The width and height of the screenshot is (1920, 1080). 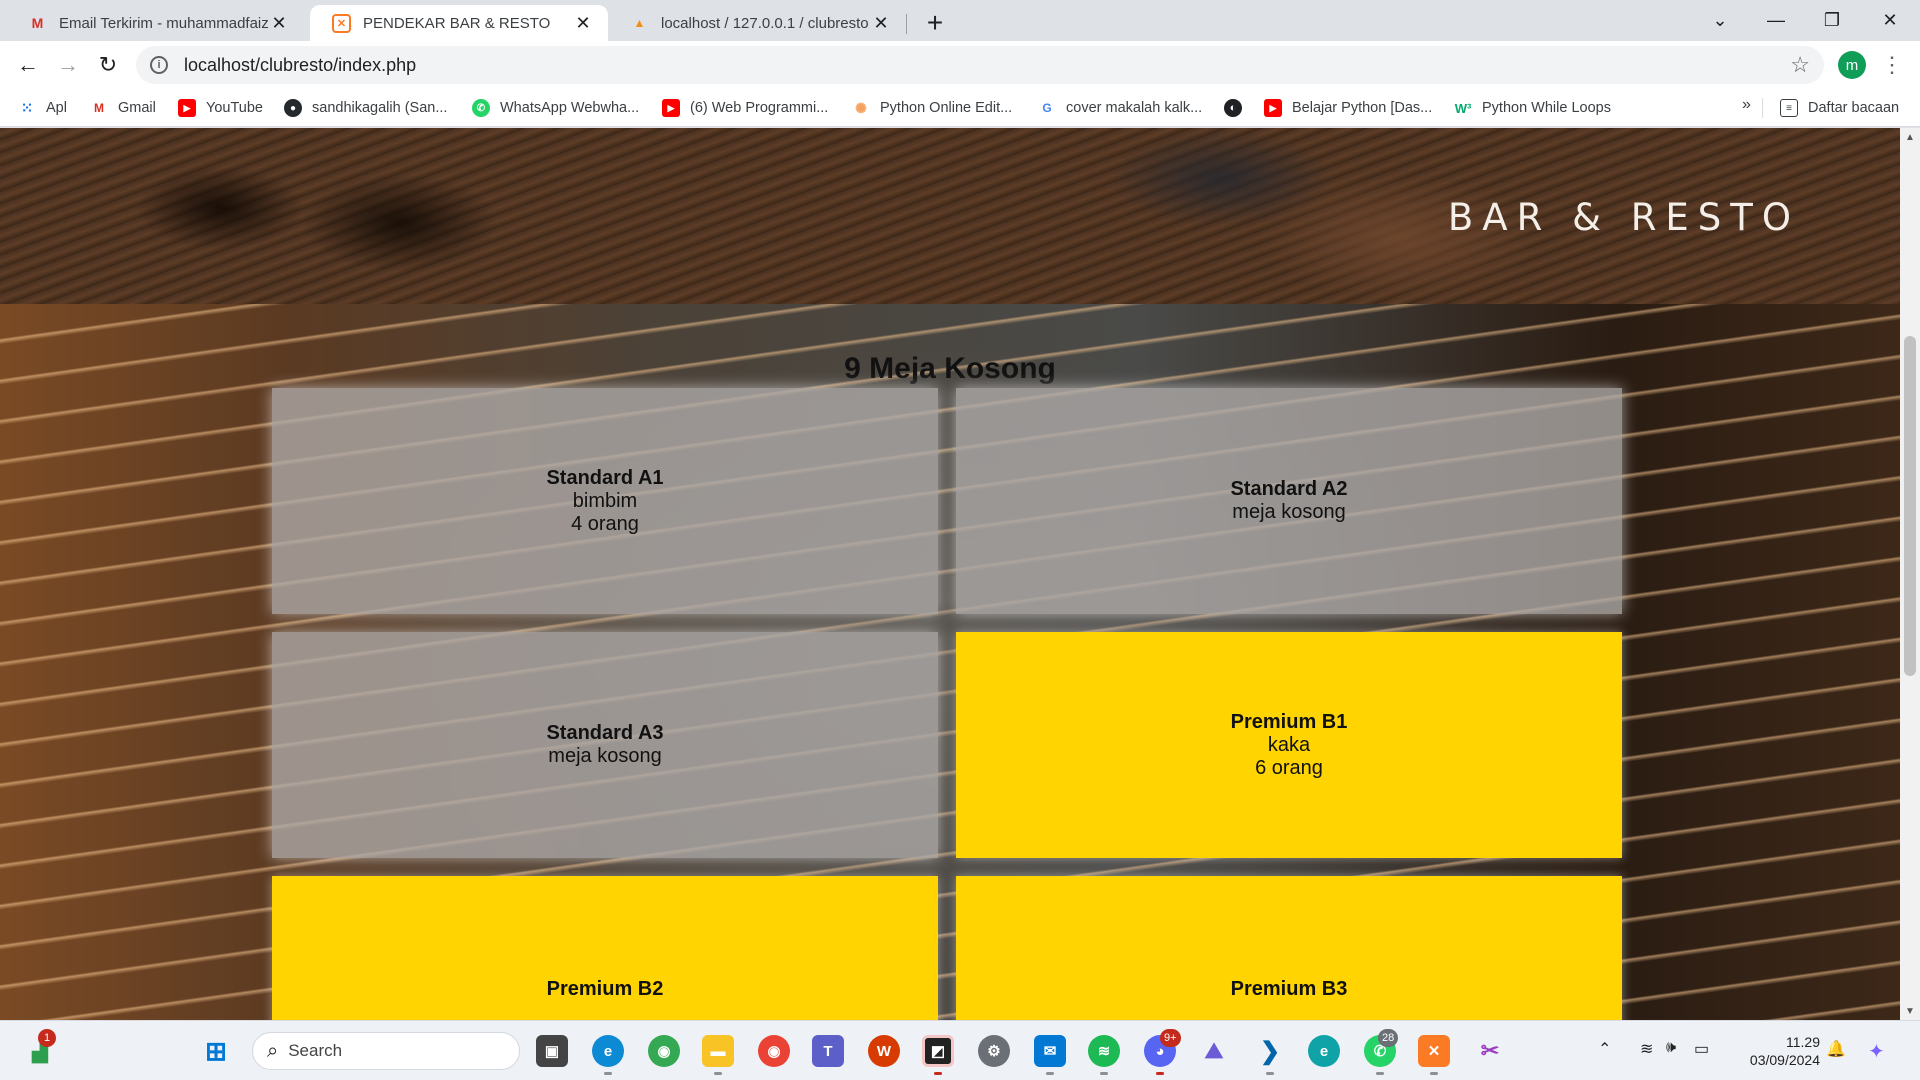 I want to click on bookmark-label: Apl, so click(x=56, y=108).